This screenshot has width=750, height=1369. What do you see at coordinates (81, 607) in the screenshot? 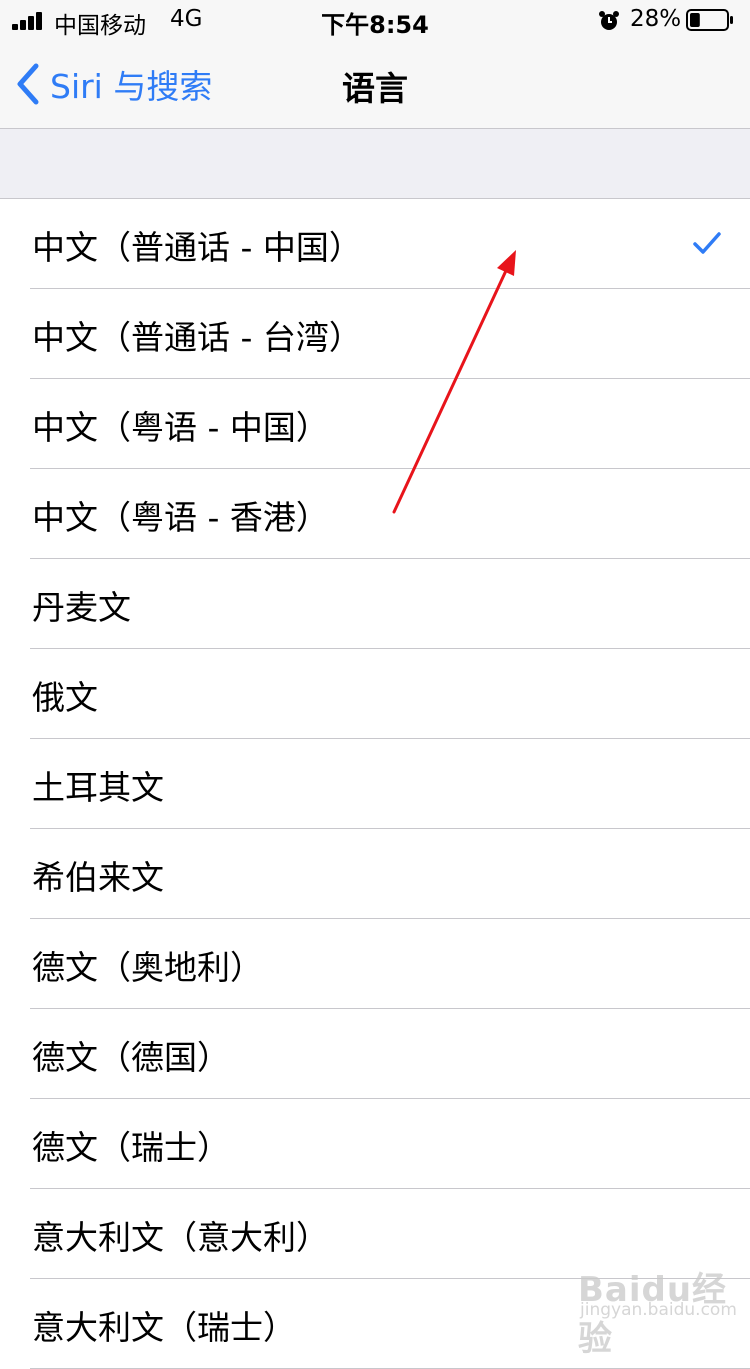
I see `language-option-label: 丹麦文` at bounding box center [81, 607].